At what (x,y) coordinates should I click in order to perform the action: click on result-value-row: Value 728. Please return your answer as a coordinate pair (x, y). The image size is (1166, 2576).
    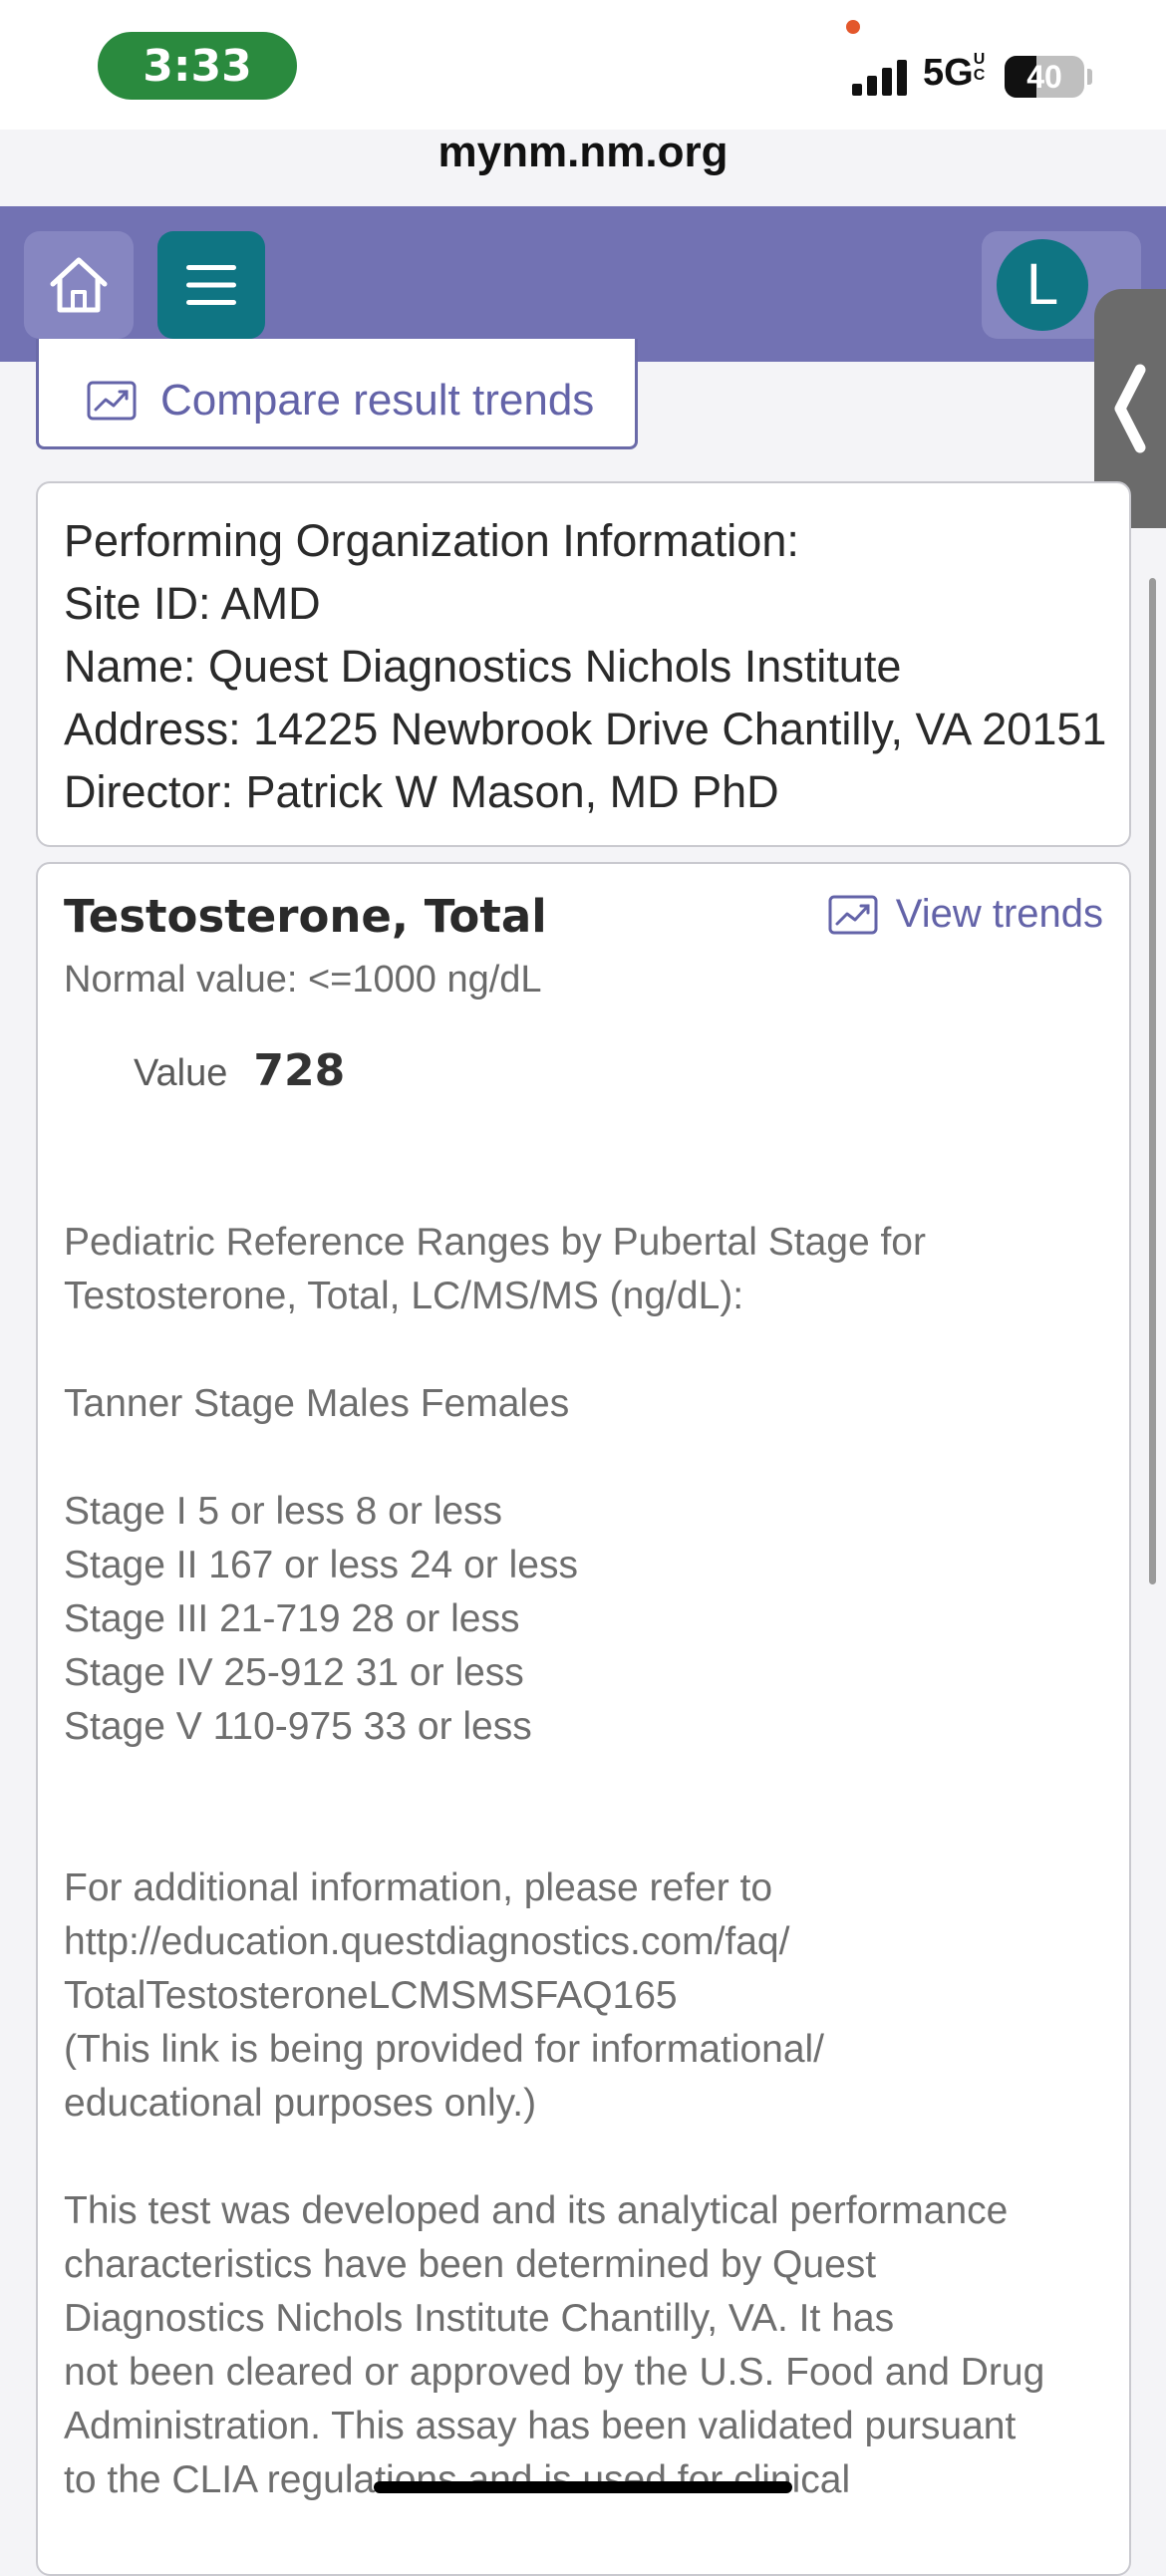
    Looking at the image, I should click on (618, 1070).